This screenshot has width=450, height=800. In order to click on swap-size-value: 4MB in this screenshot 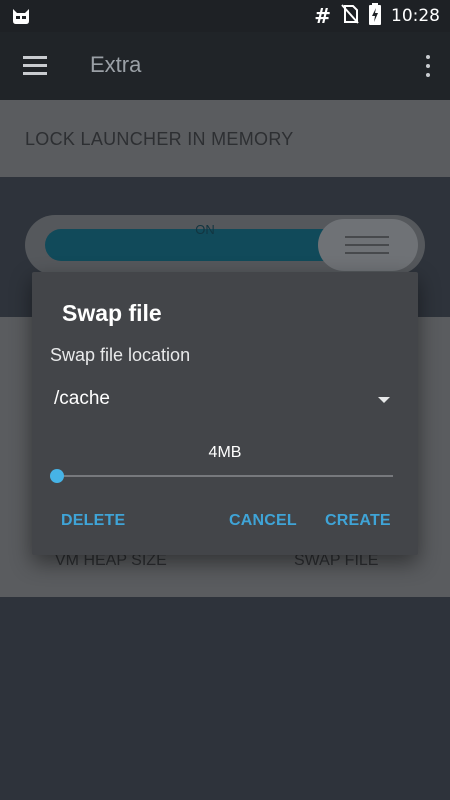, I will do `click(225, 452)`.